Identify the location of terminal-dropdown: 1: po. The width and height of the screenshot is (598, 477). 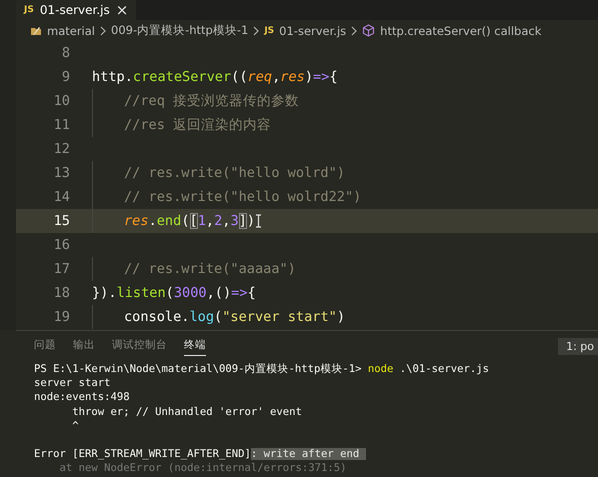
(578, 346).